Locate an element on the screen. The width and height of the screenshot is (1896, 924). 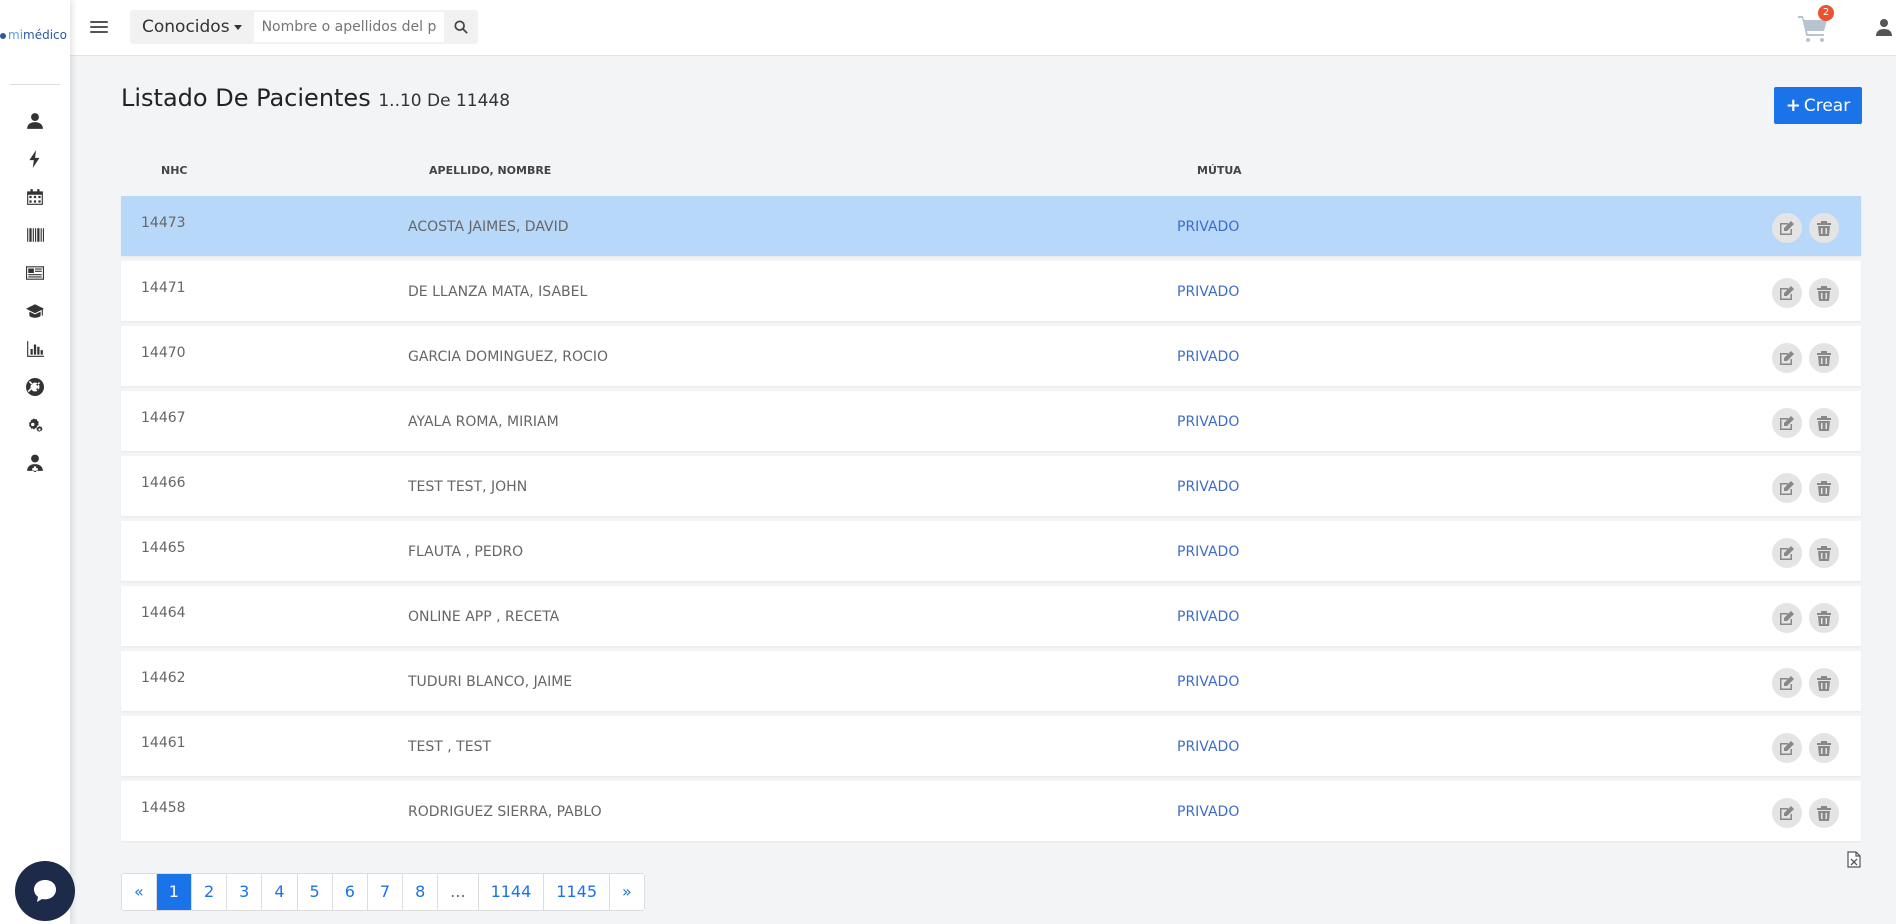
search-button is located at coordinates (461, 27).